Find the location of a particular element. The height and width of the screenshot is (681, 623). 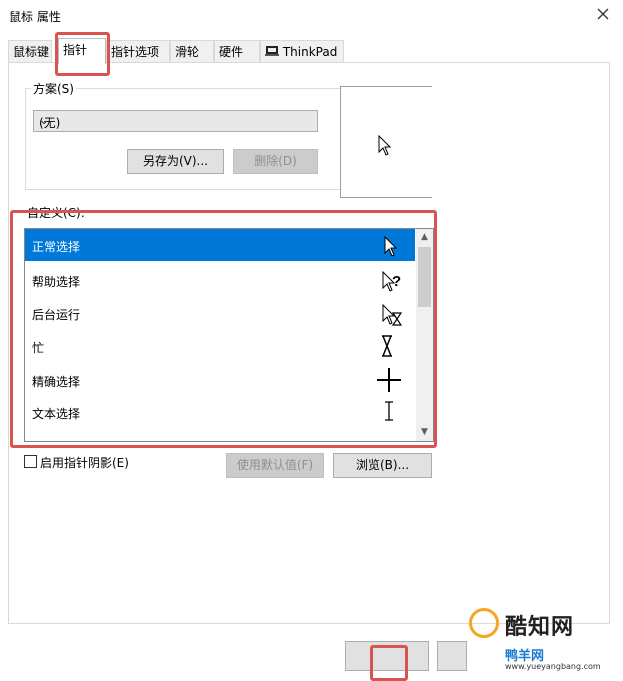

working-cursor-icon is located at coordinates (392, 314).